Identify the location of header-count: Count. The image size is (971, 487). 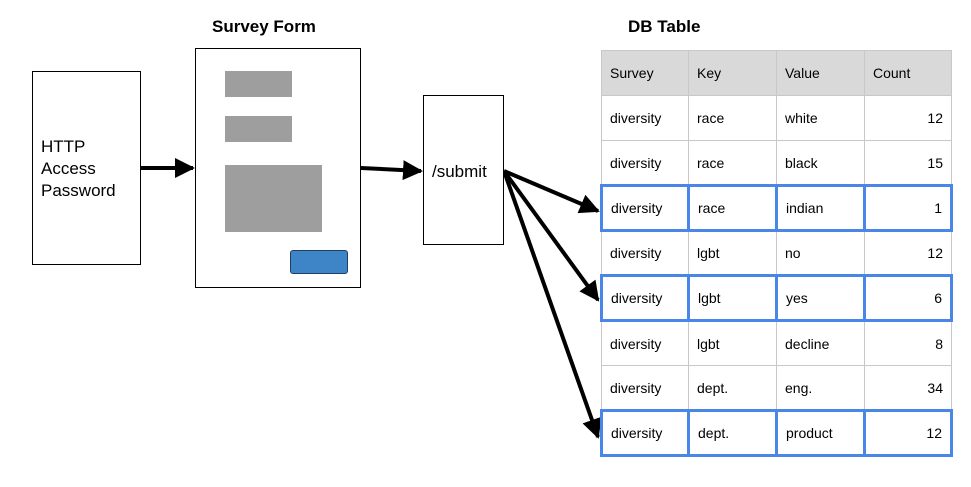
(908, 73).